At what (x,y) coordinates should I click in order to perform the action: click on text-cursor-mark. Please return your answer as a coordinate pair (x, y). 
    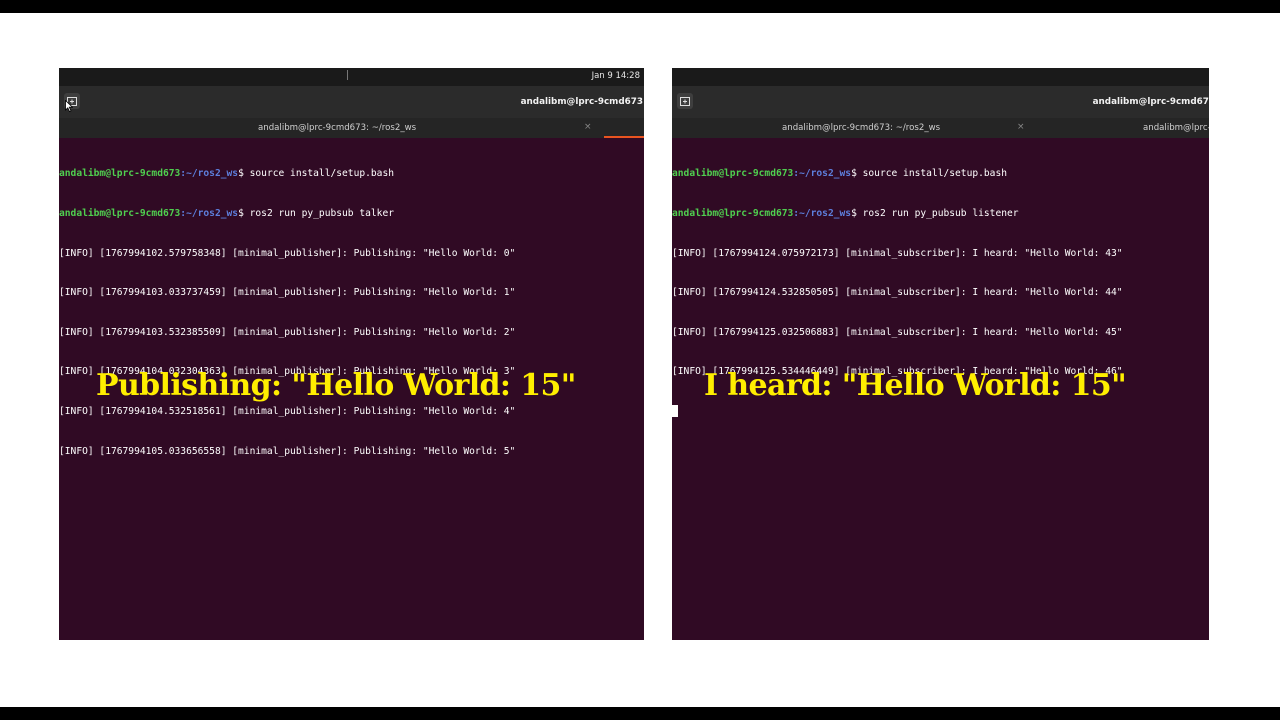
    Looking at the image, I should click on (347, 75).